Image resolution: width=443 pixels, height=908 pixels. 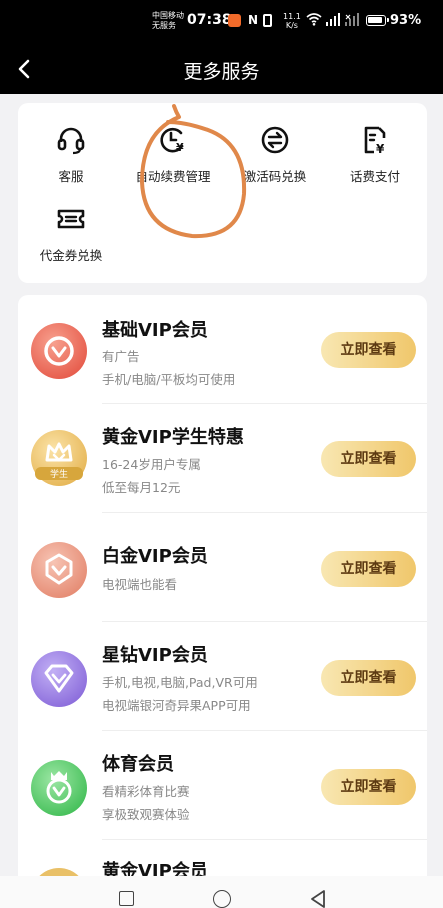 I want to click on page-title: 更多服务, so click(x=221, y=72).